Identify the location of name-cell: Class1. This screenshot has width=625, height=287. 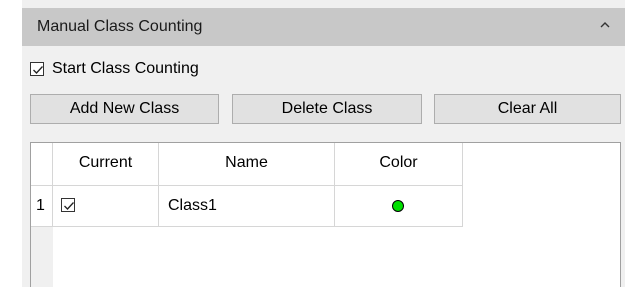
(247, 206).